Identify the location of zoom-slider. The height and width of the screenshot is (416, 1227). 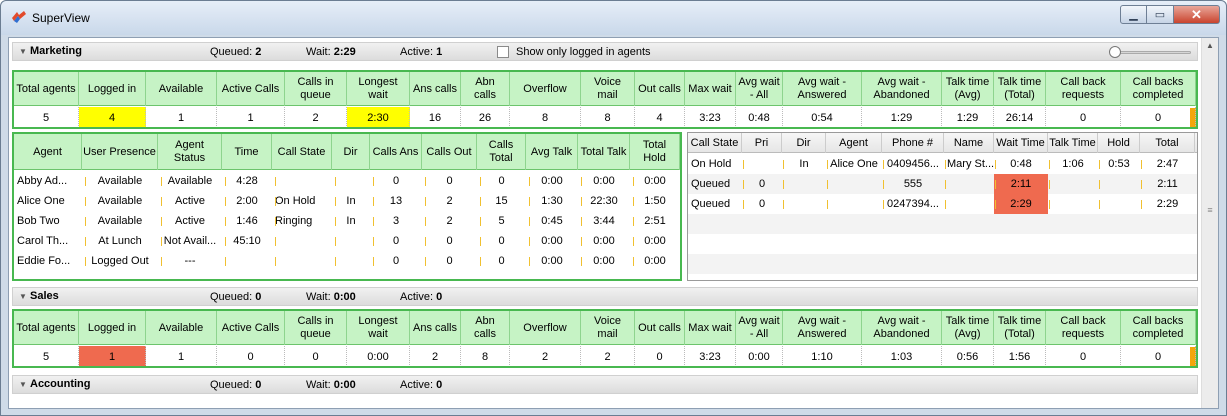
(1151, 52).